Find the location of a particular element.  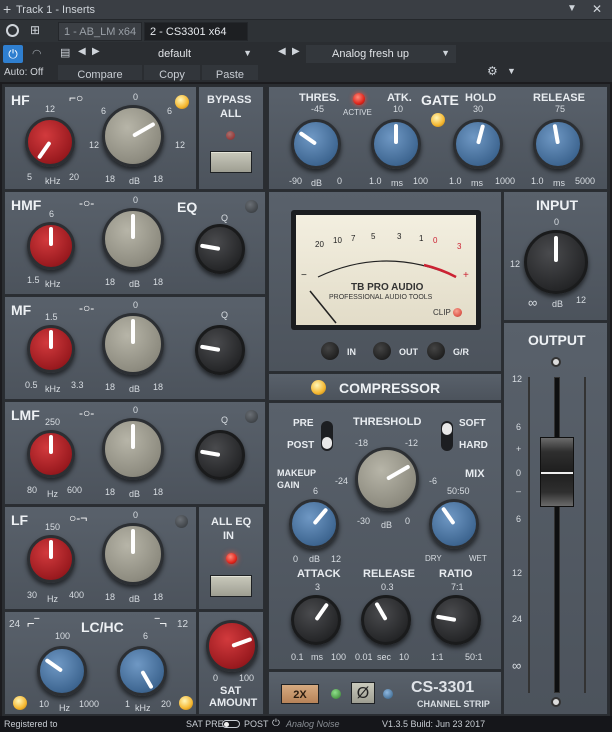

compare-button: Compare is located at coordinates (100, 73).